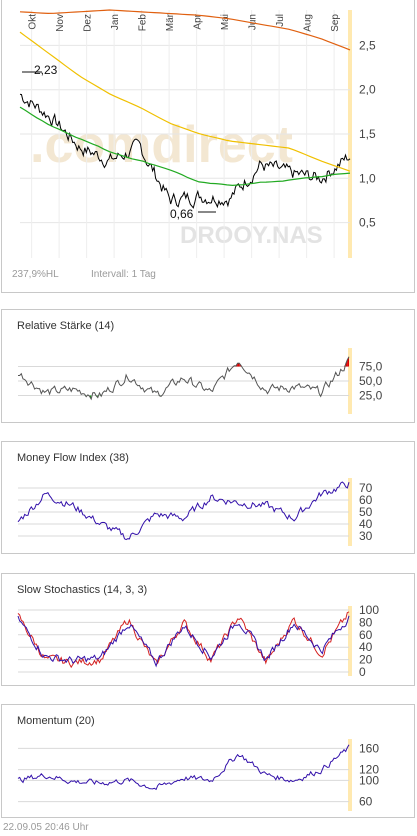  What do you see at coordinates (367, 90) in the screenshot?
I see `price-y-tick-label: 2,0` at bounding box center [367, 90].